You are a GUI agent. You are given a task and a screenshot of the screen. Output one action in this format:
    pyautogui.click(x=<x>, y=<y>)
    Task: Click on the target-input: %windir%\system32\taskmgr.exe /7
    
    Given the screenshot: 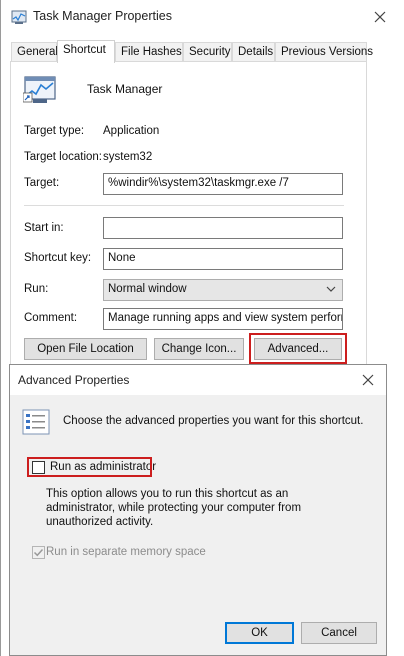 What is the action you would take?
    pyautogui.click(x=223, y=184)
    